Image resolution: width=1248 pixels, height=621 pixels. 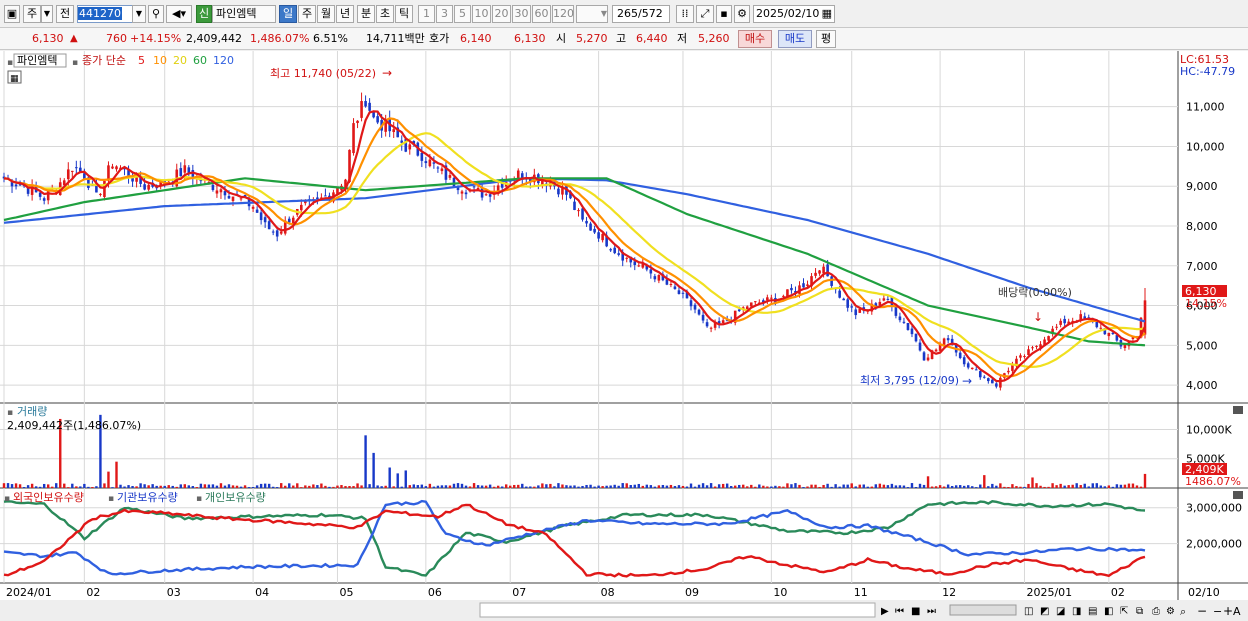 What do you see at coordinates (931, 611) in the screenshot?
I see `scroll-last-icon: ⏭` at bounding box center [931, 611].